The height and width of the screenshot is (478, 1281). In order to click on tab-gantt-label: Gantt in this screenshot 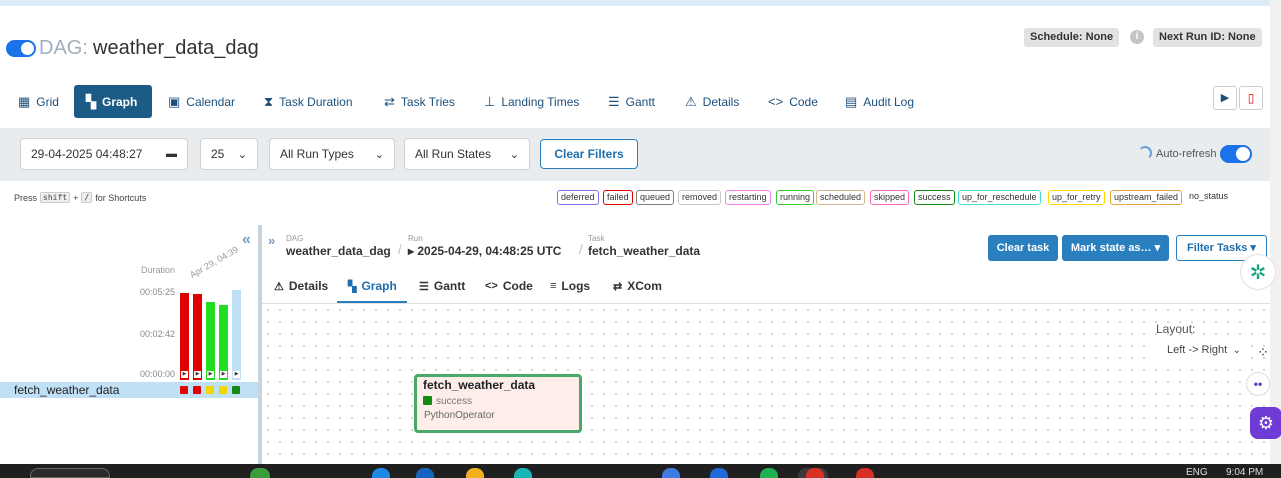, I will do `click(640, 101)`.